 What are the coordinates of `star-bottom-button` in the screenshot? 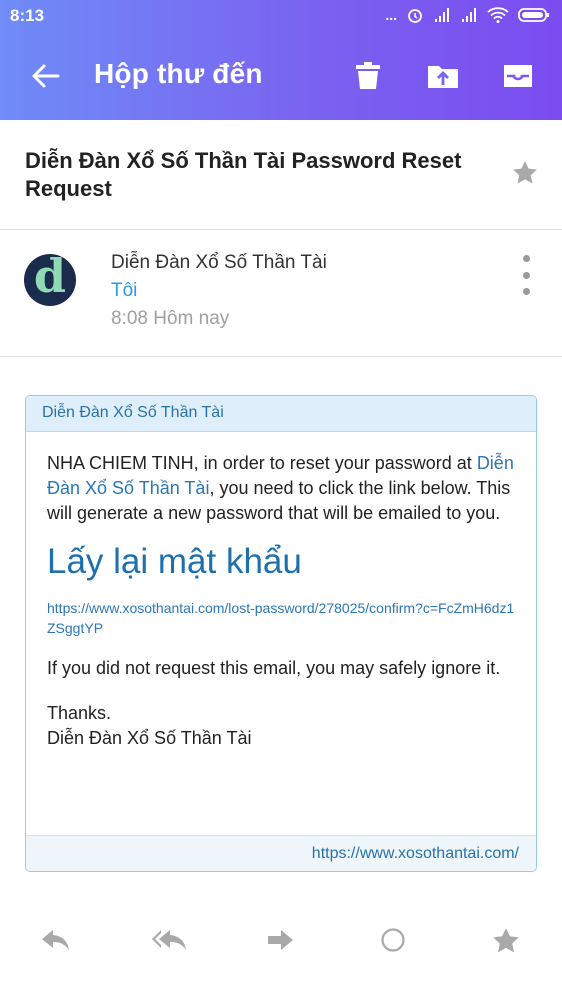 It's located at (506, 940).